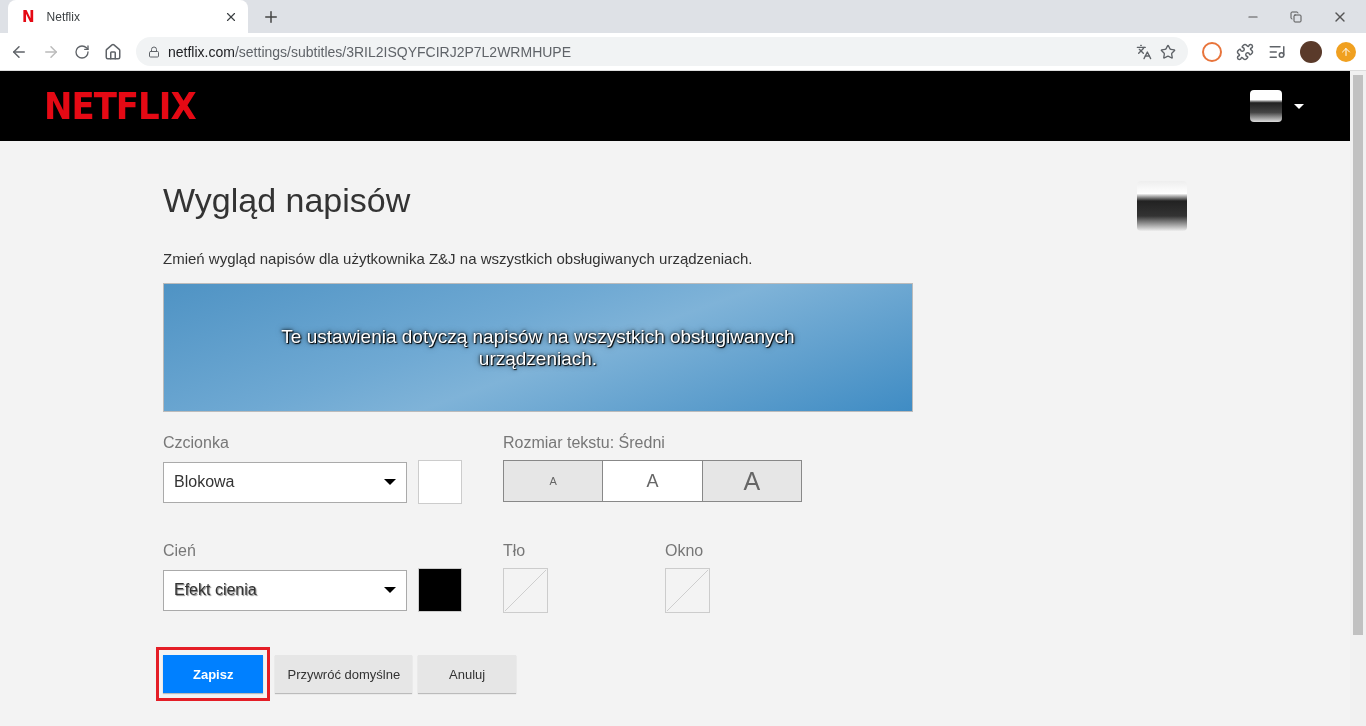  I want to click on netflix-favicon: N, so click(28, 16).